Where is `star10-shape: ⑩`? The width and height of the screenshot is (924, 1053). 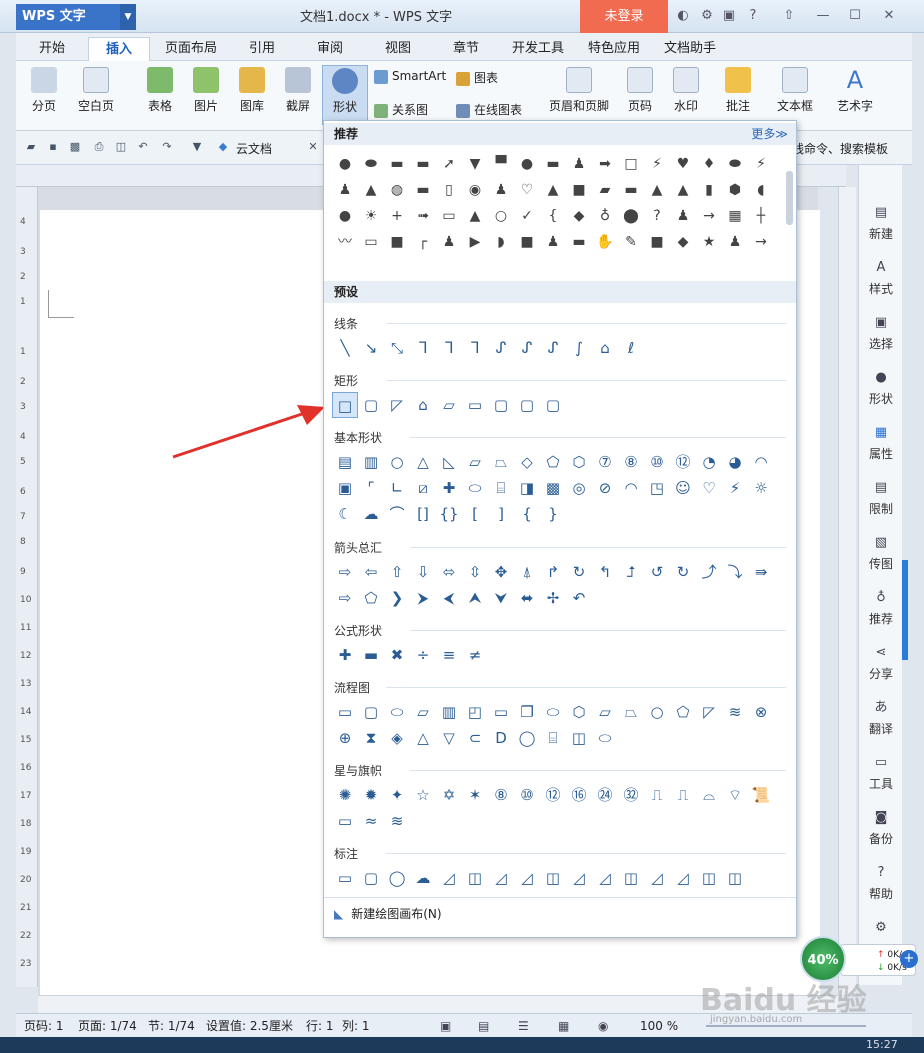 star10-shape: ⑩ is located at coordinates (527, 795).